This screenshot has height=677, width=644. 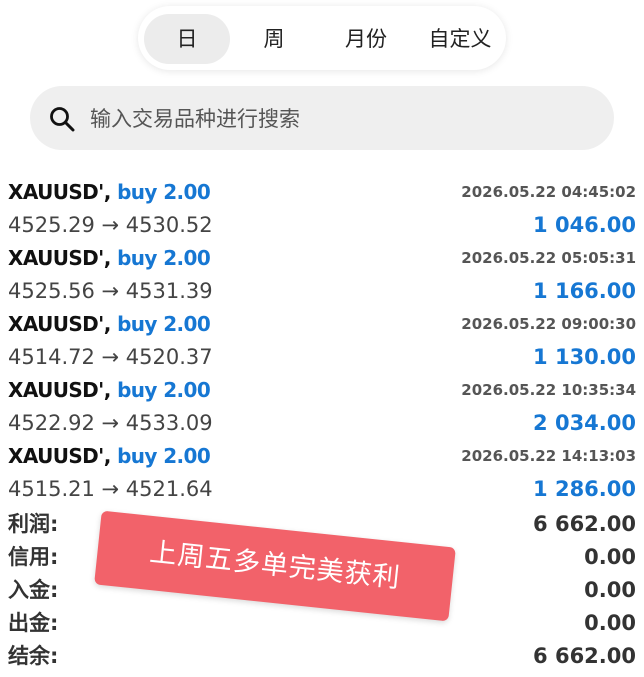 What do you see at coordinates (33, 557) in the screenshot?
I see `summary-label: 信用:` at bounding box center [33, 557].